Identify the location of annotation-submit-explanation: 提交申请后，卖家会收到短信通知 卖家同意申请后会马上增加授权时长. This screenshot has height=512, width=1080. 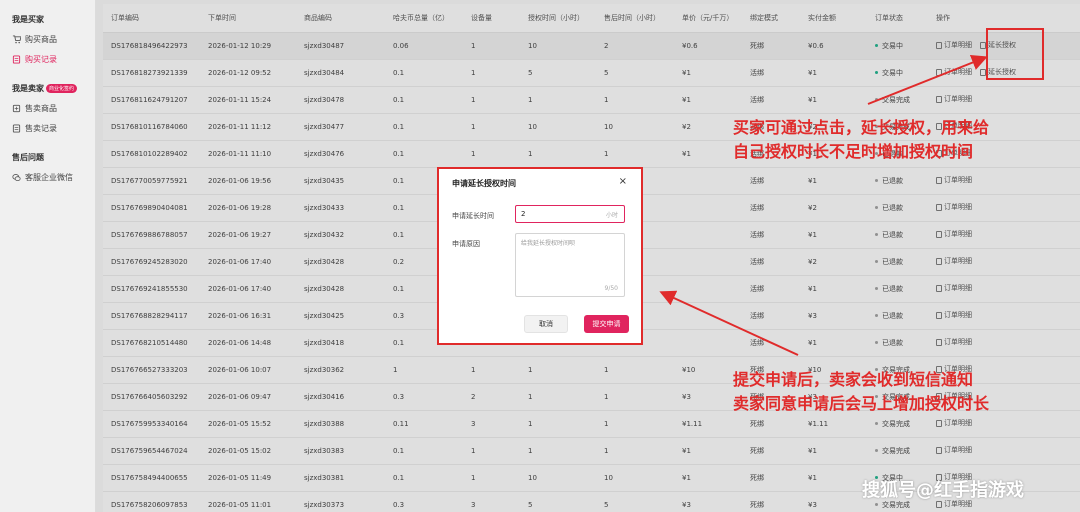
(861, 391).